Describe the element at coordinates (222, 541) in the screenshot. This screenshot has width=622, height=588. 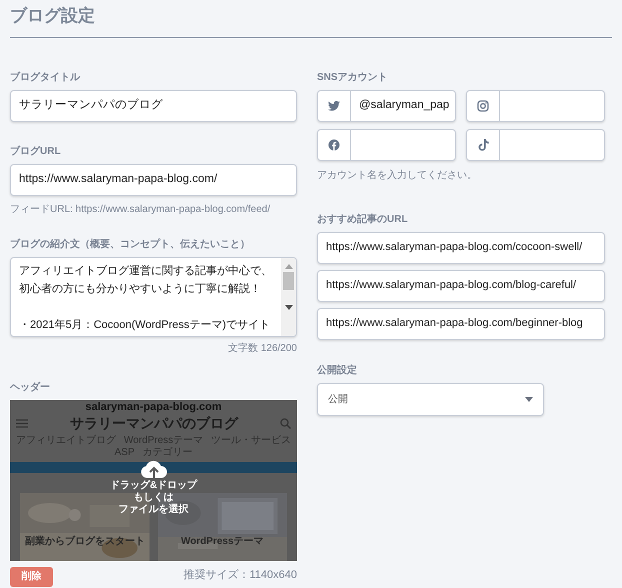
I see `card-title: WordPressテーマ` at that location.